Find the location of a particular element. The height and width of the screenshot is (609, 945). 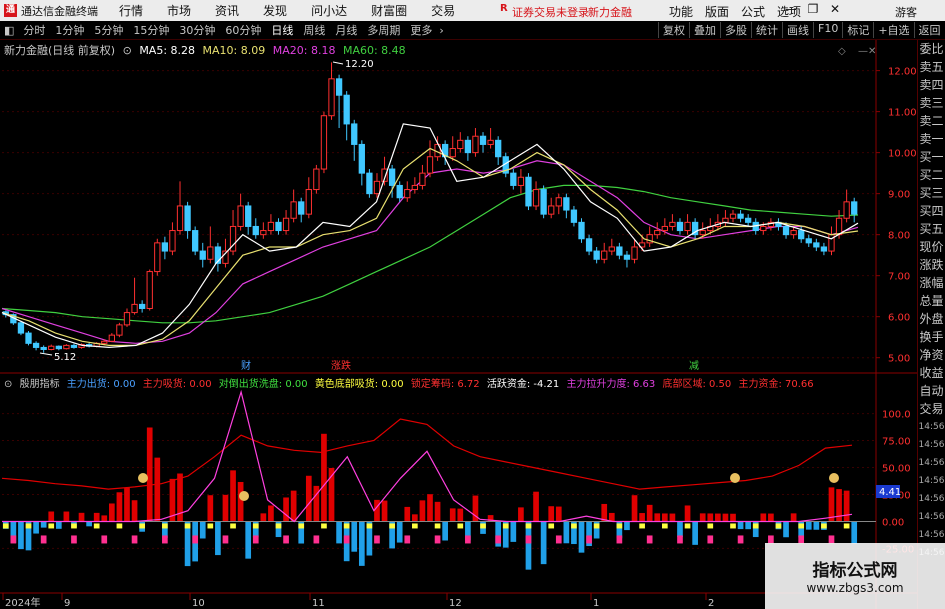

menu-item-wealth: 财富圈 is located at coordinates (389, 10).